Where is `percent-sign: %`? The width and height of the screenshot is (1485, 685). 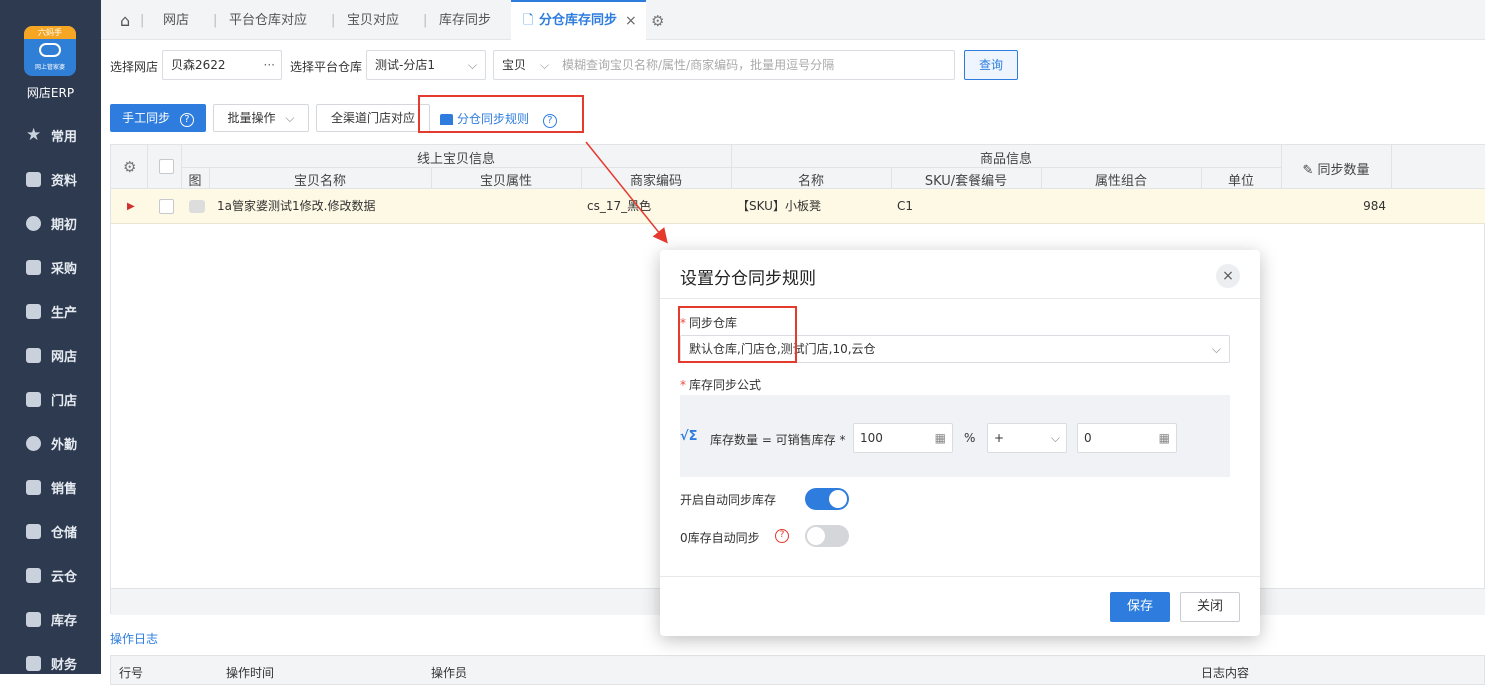 percent-sign: % is located at coordinates (970, 438).